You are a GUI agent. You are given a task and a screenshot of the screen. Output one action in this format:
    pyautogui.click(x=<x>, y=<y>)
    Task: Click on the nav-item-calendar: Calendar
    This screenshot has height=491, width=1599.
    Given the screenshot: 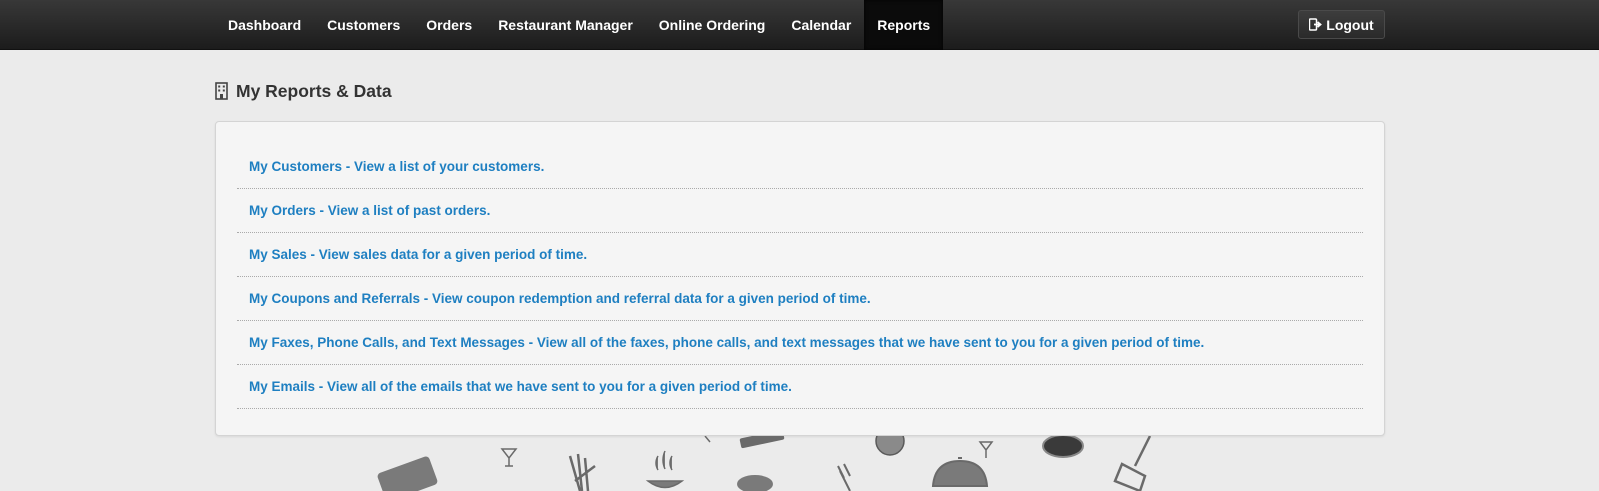 What is the action you would take?
    pyautogui.click(x=821, y=25)
    